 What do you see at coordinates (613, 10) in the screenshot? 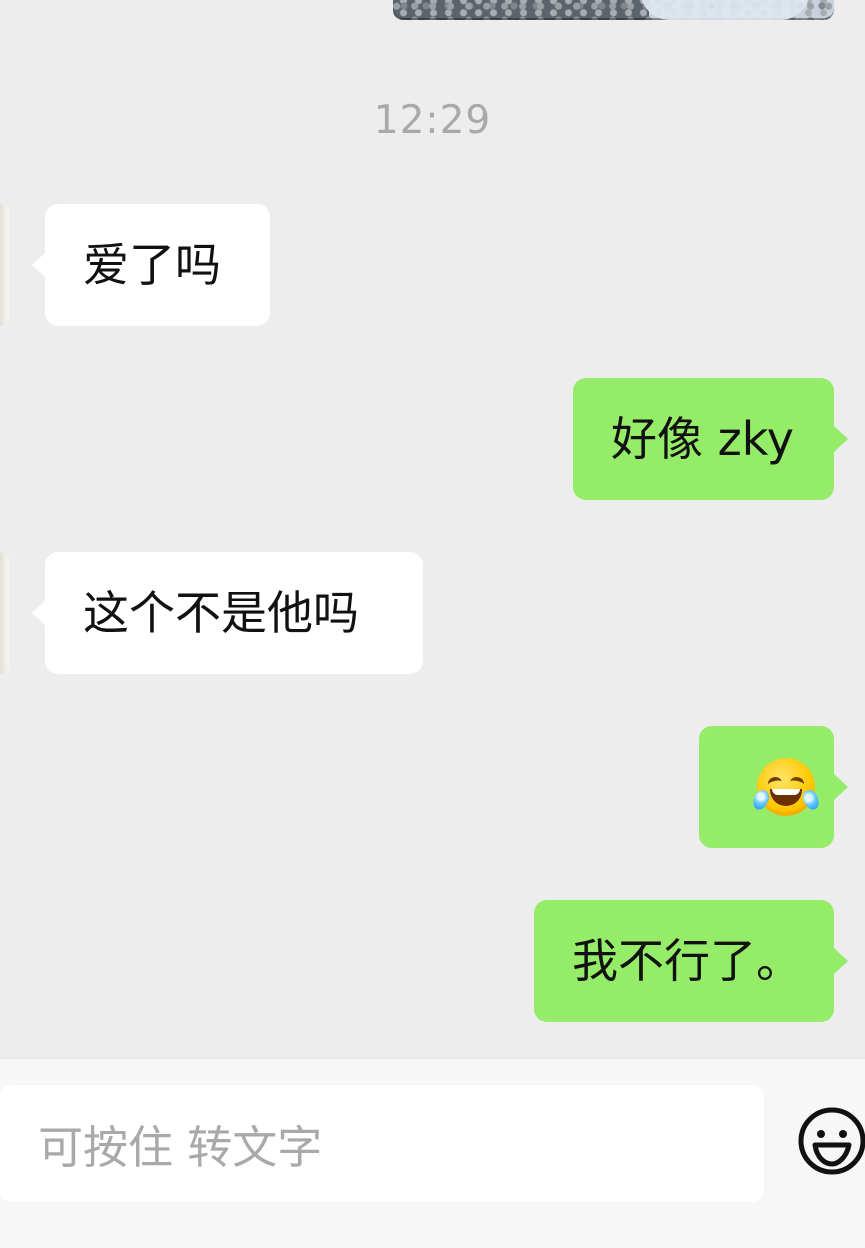
I see `image-message` at bounding box center [613, 10].